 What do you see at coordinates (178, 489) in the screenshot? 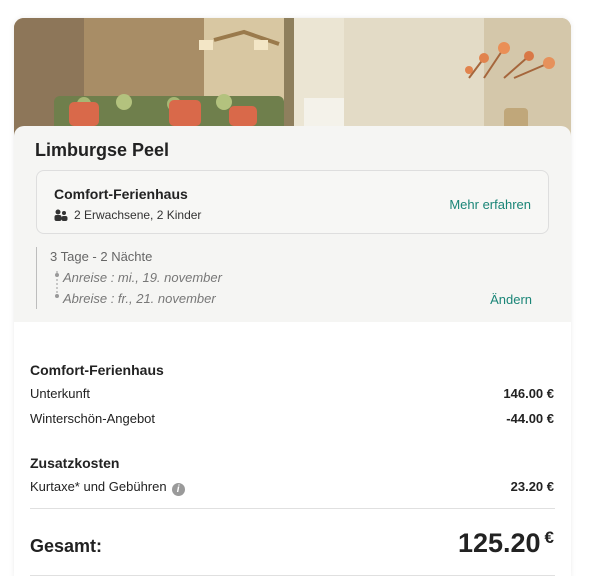
I see `info-icon: i` at bounding box center [178, 489].